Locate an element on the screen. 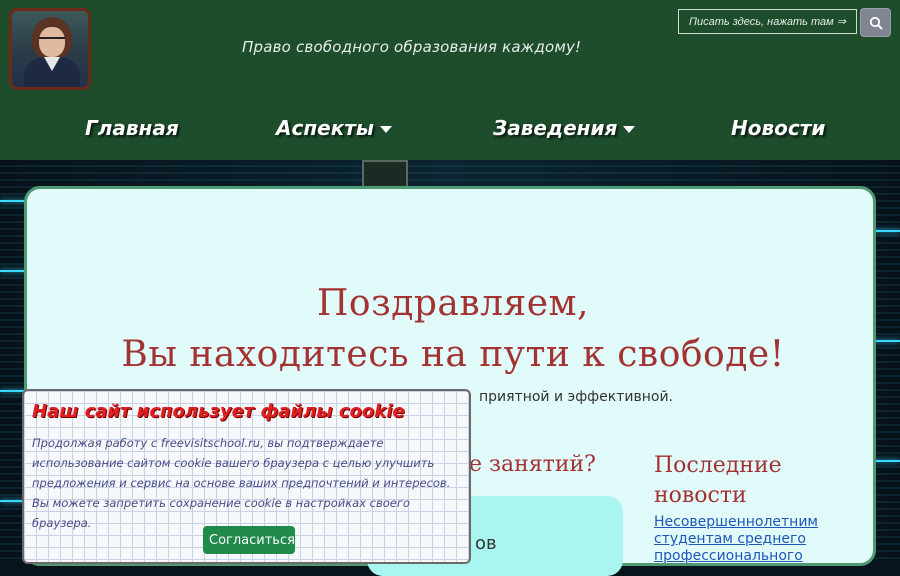 This screenshot has width=900, height=576. cookie-accept-button: Согласиться is located at coordinates (249, 540).